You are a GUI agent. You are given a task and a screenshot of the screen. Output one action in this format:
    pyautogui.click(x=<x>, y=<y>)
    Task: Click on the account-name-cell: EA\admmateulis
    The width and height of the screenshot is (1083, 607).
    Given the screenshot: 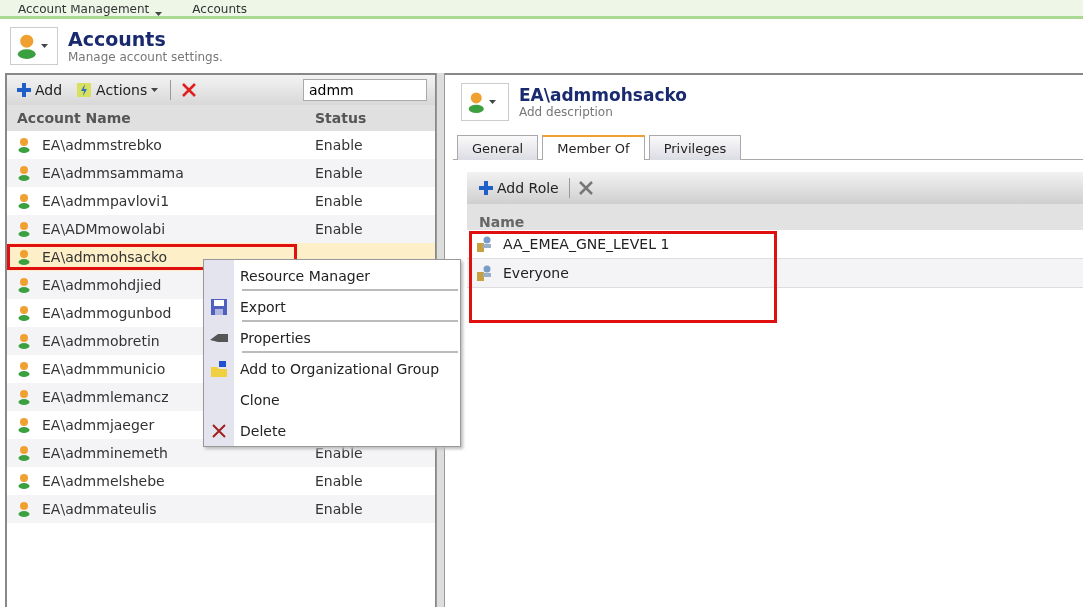 What is the action you would take?
    pyautogui.click(x=152, y=509)
    